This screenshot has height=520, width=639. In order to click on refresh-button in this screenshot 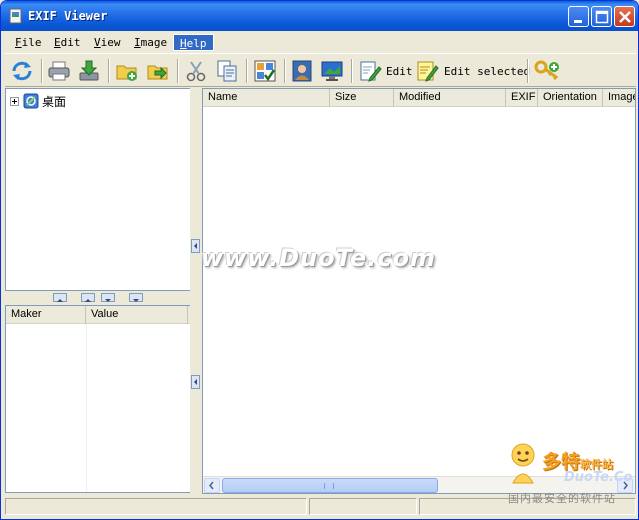, I will do `click(22, 71)`.